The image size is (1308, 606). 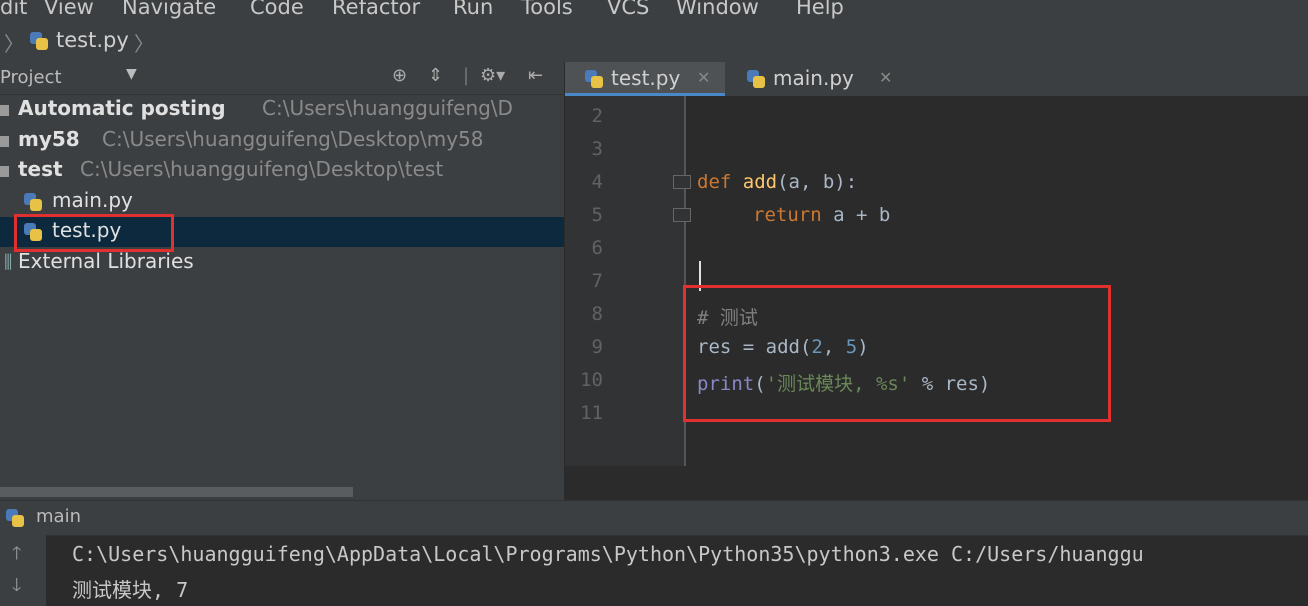 I want to click on arrow-up-icon: 🡑, so click(x=16, y=556).